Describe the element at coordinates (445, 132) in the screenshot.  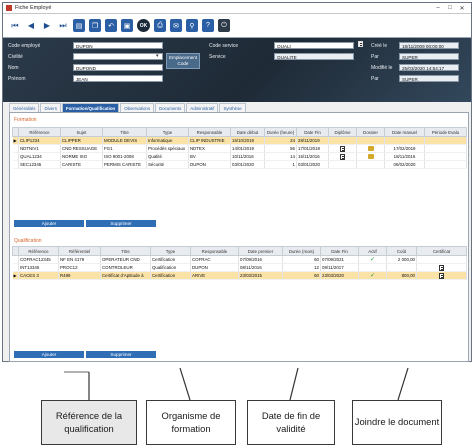
I see `formation-header-11: Période Evalu` at that location.